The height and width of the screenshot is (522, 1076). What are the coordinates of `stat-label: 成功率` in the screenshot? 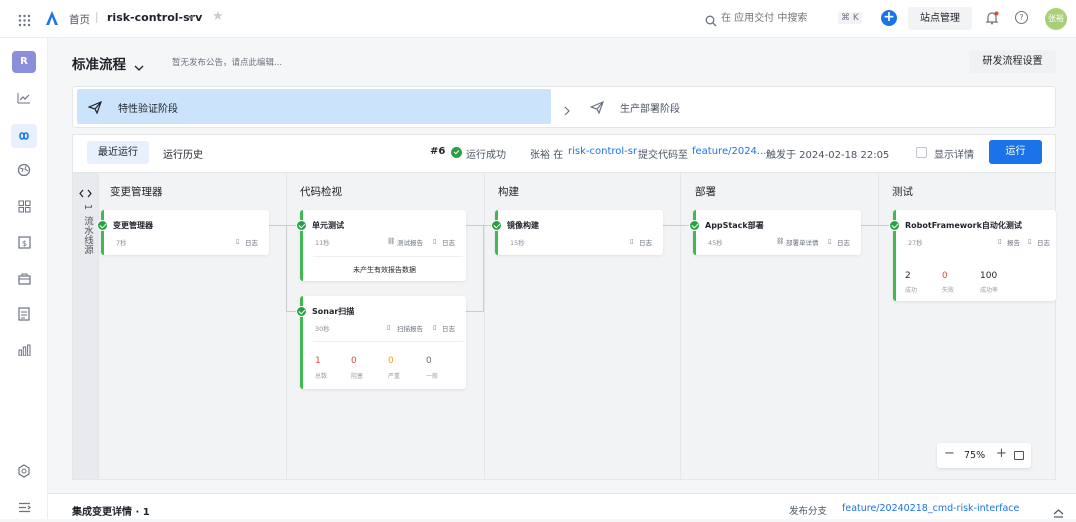 It's located at (989, 290).